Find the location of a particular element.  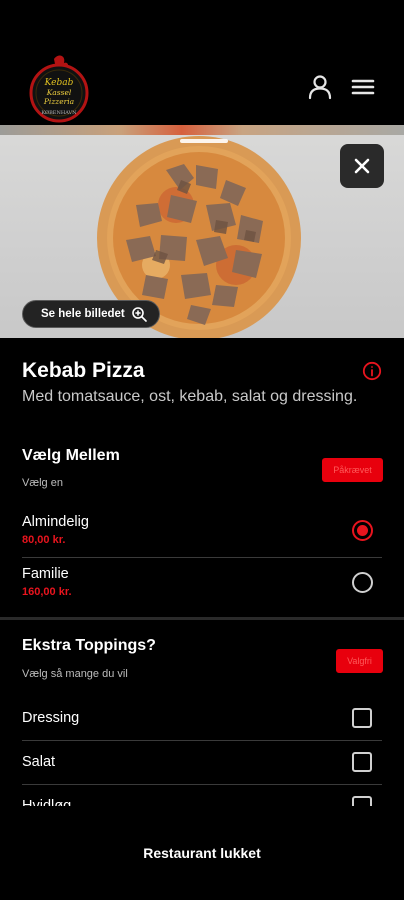

user-icon is located at coordinates (320, 87).